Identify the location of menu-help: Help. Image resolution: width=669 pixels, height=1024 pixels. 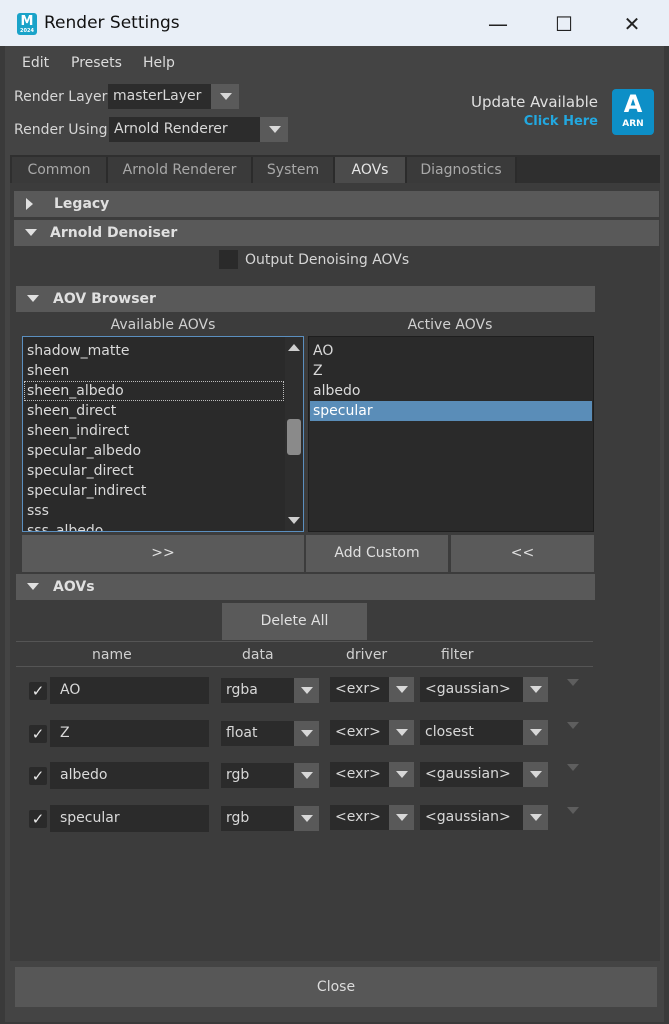
(159, 63).